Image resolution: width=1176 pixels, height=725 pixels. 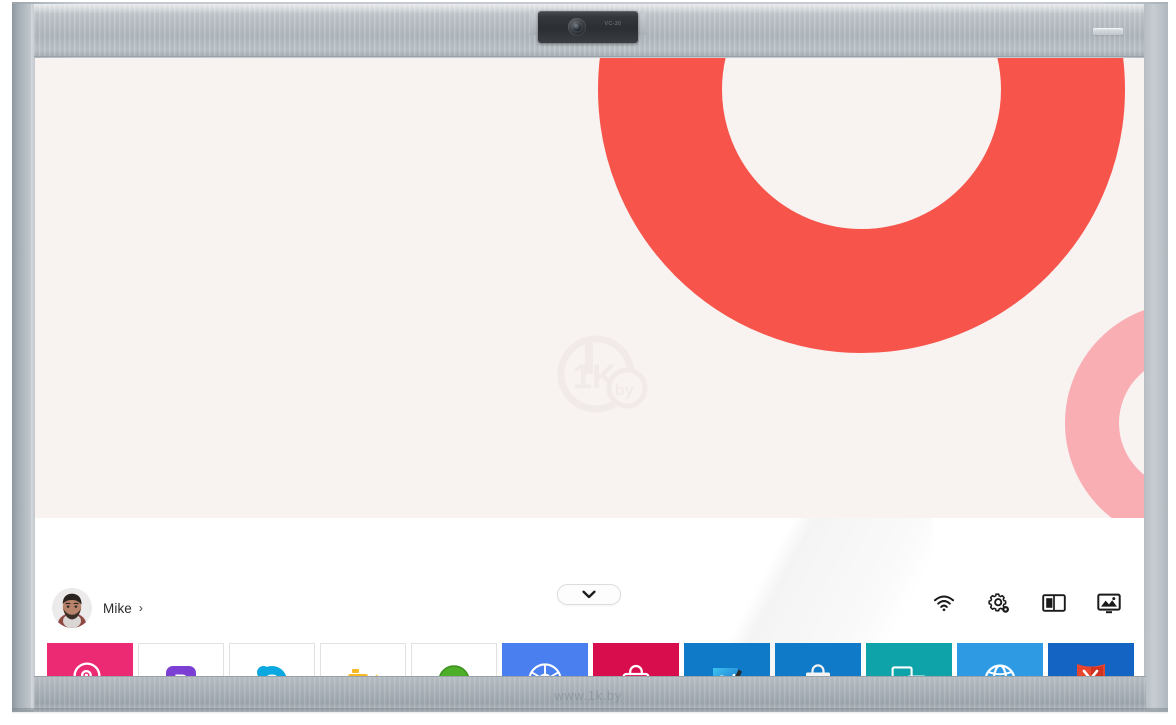 What do you see at coordinates (454, 668) in the screenshot?
I see `green-leaf-icon` at bounding box center [454, 668].